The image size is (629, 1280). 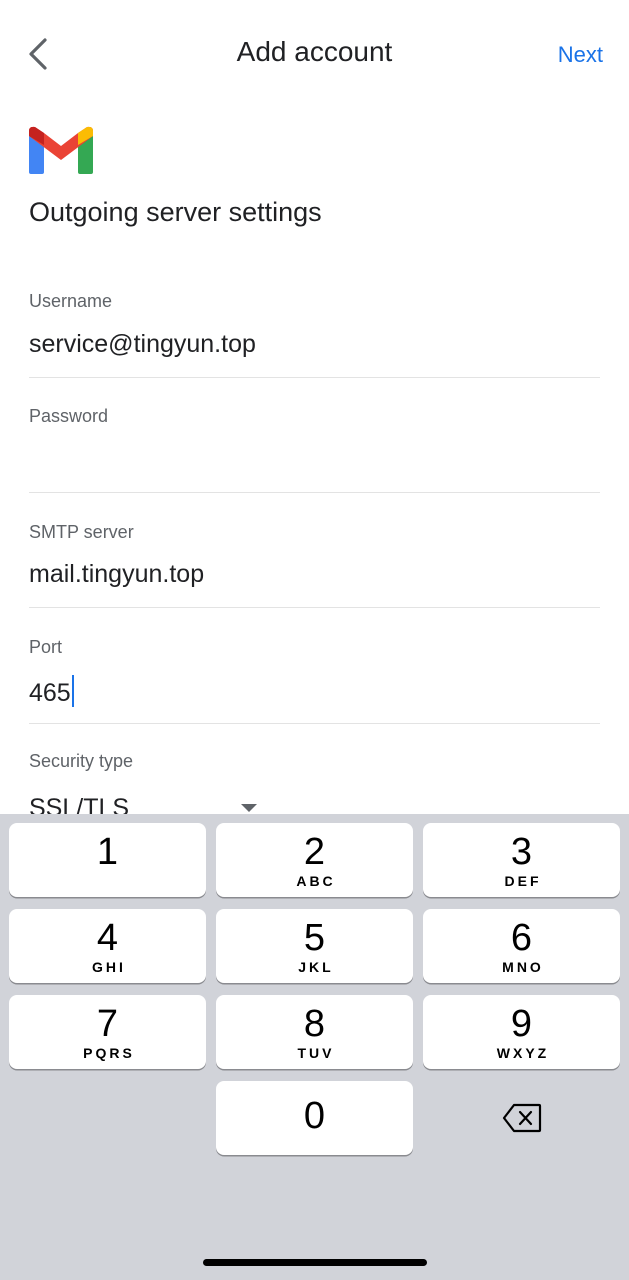 What do you see at coordinates (521, 938) in the screenshot?
I see `key-number: 6` at bounding box center [521, 938].